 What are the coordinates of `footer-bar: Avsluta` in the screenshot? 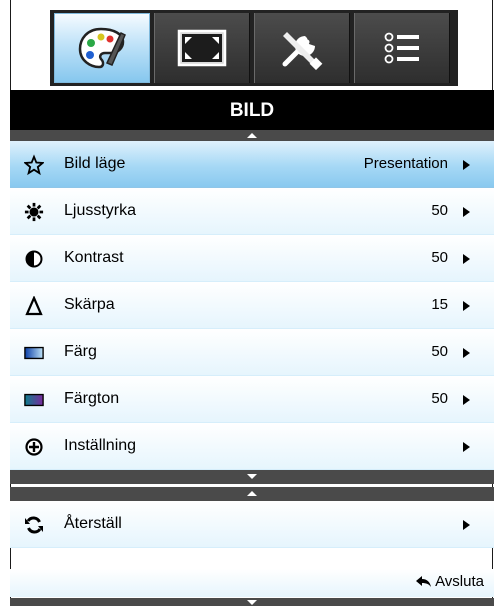 It's located at (252, 583).